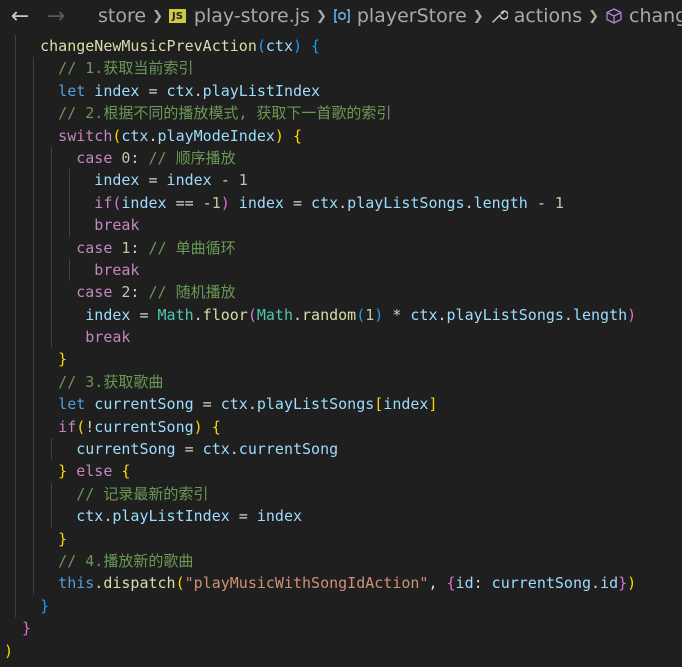  I want to click on code-token: switch, so click(85, 135).